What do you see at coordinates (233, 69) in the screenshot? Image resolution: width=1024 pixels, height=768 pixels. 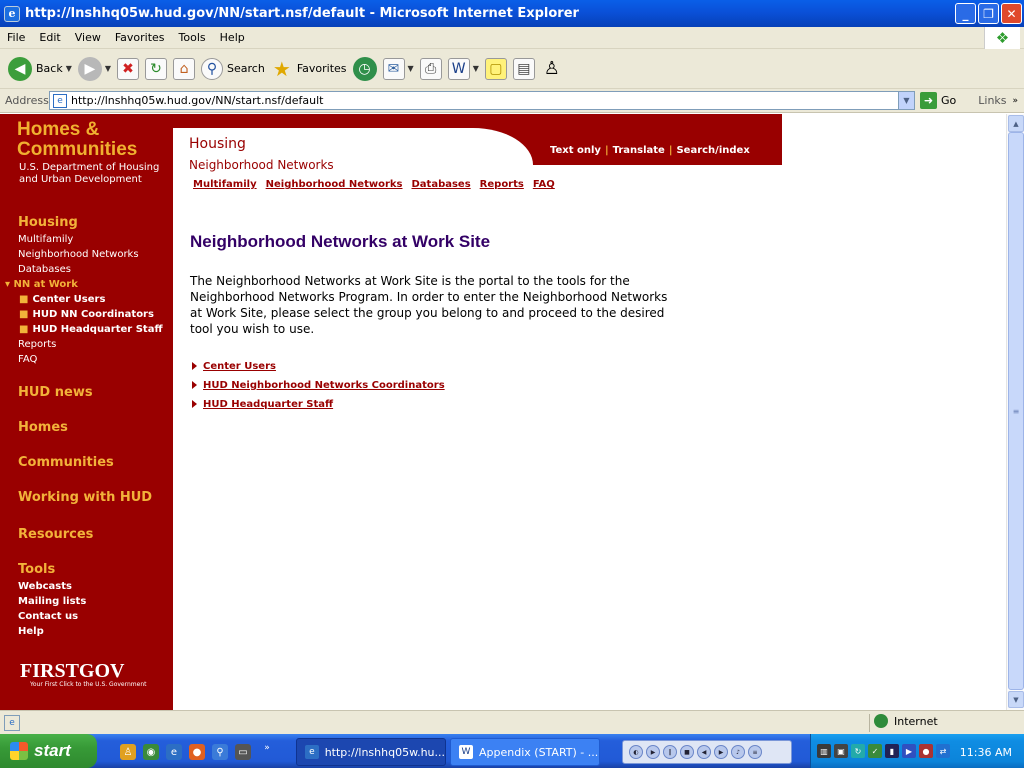 I see `search-button: ⚲ Search` at bounding box center [233, 69].